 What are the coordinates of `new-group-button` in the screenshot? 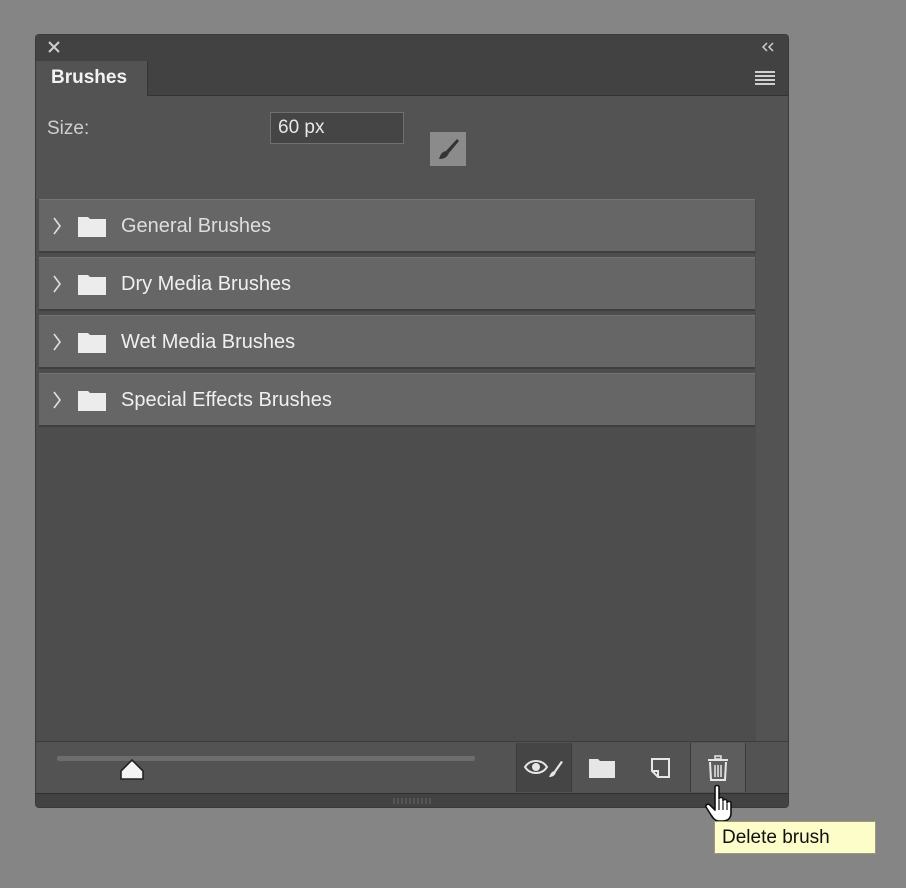 It's located at (602, 767).